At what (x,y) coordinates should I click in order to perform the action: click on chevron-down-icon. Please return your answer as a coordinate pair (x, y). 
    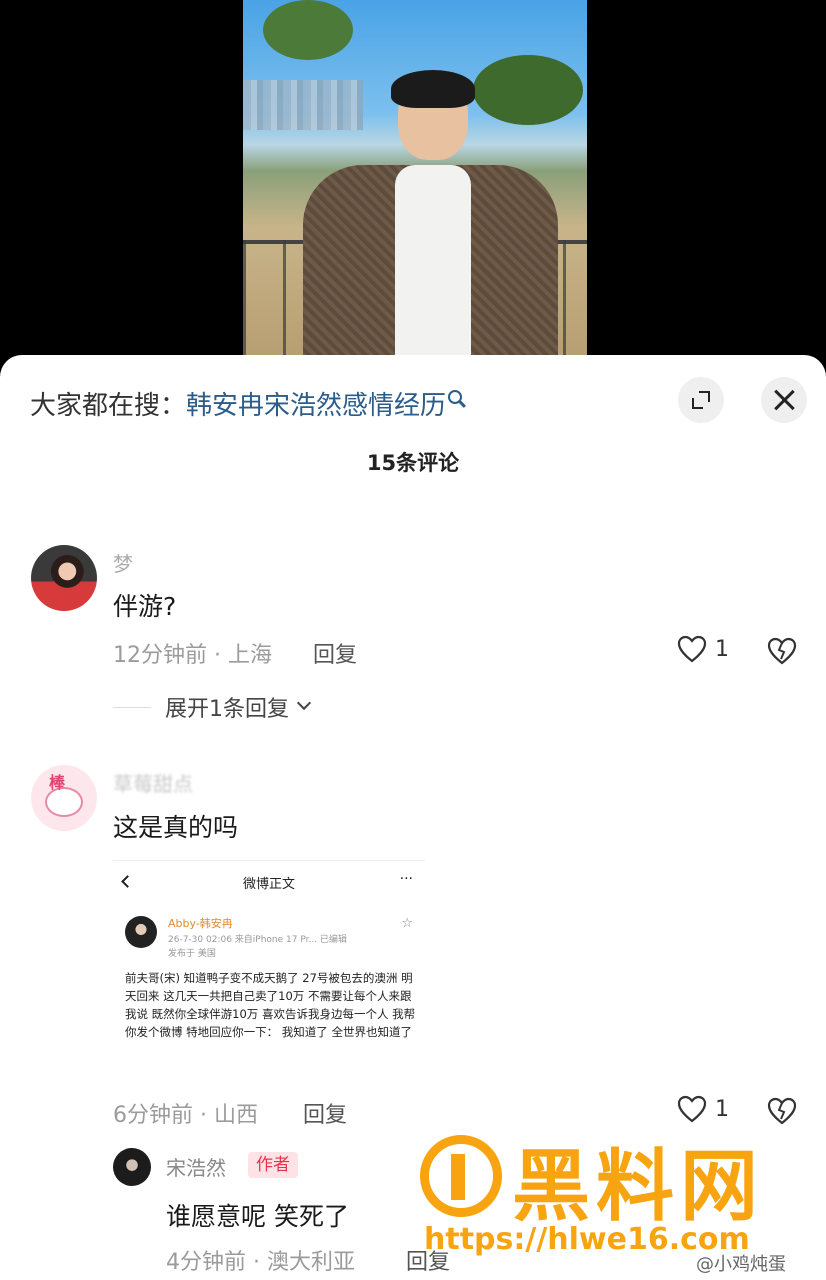
    Looking at the image, I should click on (304, 703).